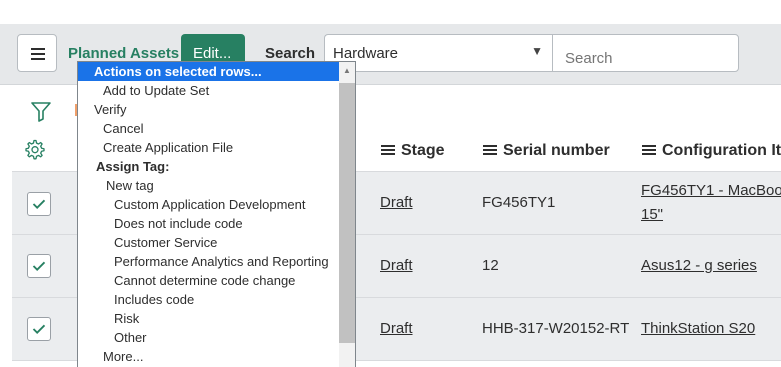  What do you see at coordinates (537, 51) in the screenshot?
I see `chevron-down-icon: ▼` at bounding box center [537, 51].